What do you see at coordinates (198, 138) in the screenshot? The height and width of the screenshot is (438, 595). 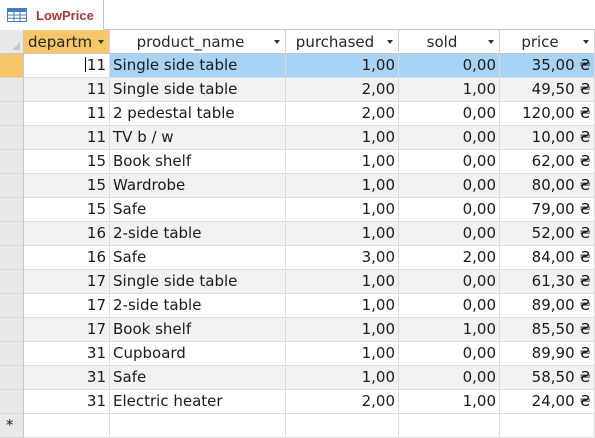 I see `cell-product-name: TV b / w` at bounding box center [198, 138].